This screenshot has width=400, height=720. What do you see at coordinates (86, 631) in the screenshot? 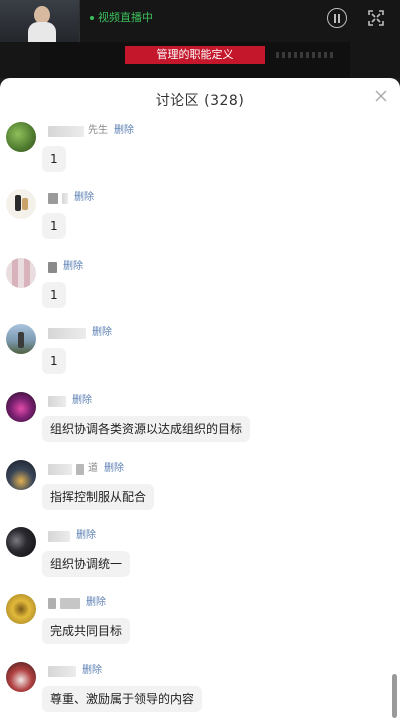
I see `comment-bubble: 完成共同目标` at bounding box center [86, 631].